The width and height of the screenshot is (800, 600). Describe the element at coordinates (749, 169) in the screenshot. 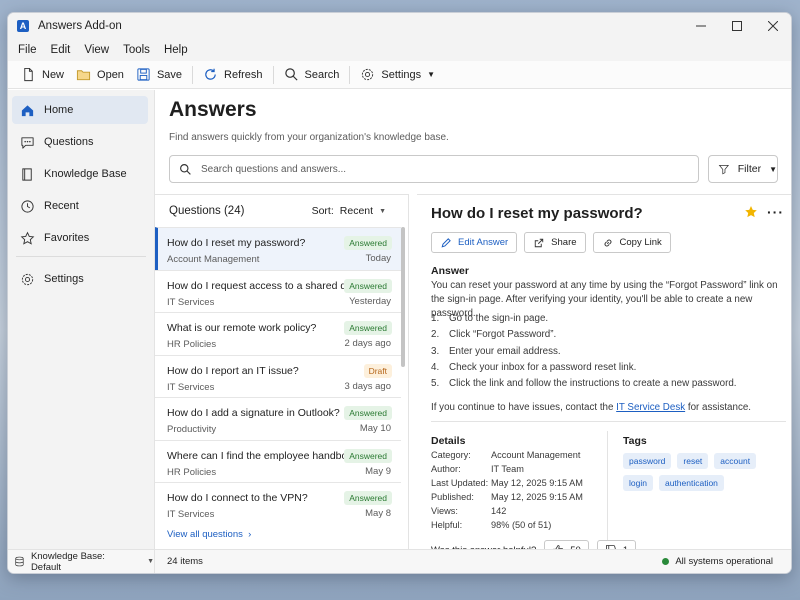

I see `filter-label: Filter` at that location.